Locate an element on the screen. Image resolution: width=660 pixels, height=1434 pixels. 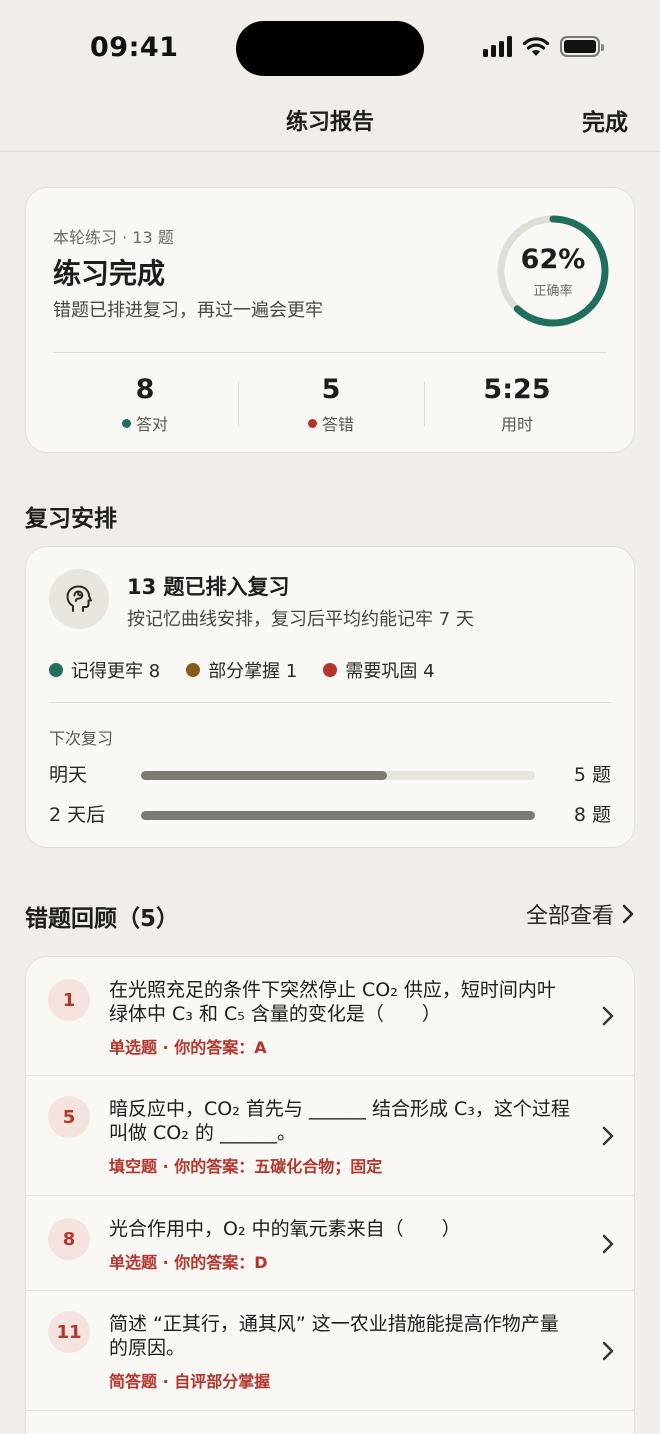
brain-icon is located at coordinates (79, 599).